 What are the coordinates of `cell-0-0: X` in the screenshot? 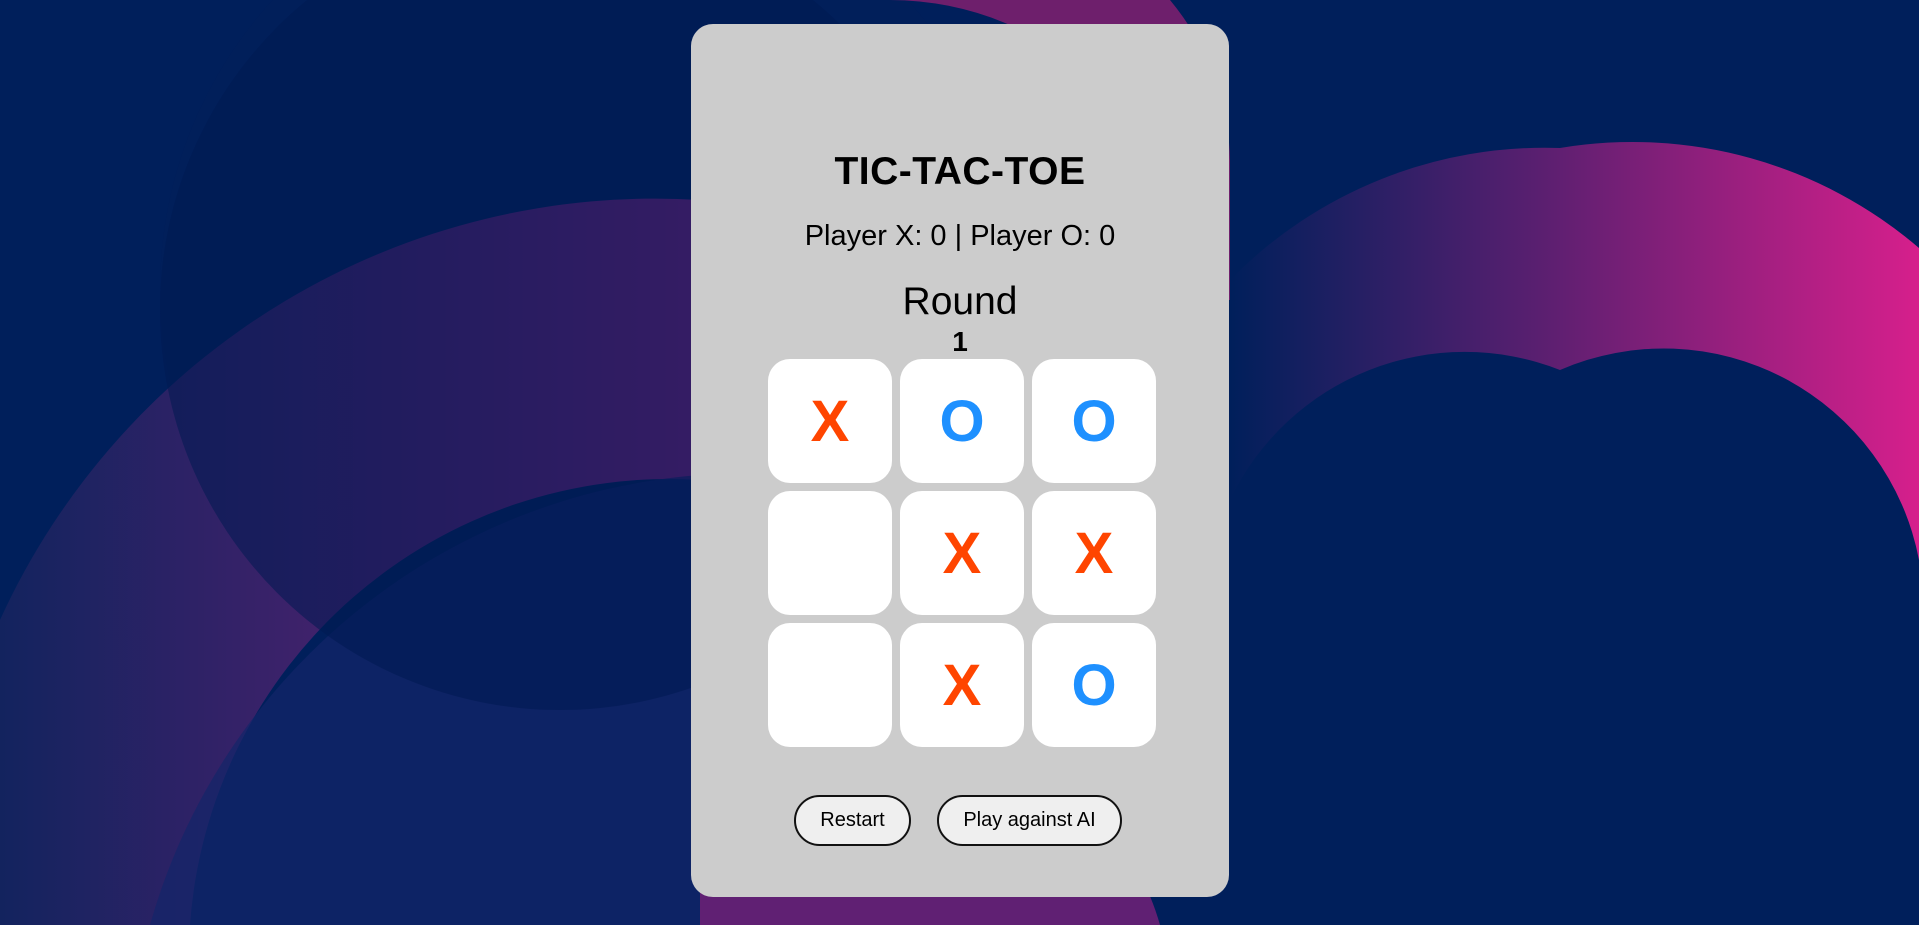 It's located at (830, 421).